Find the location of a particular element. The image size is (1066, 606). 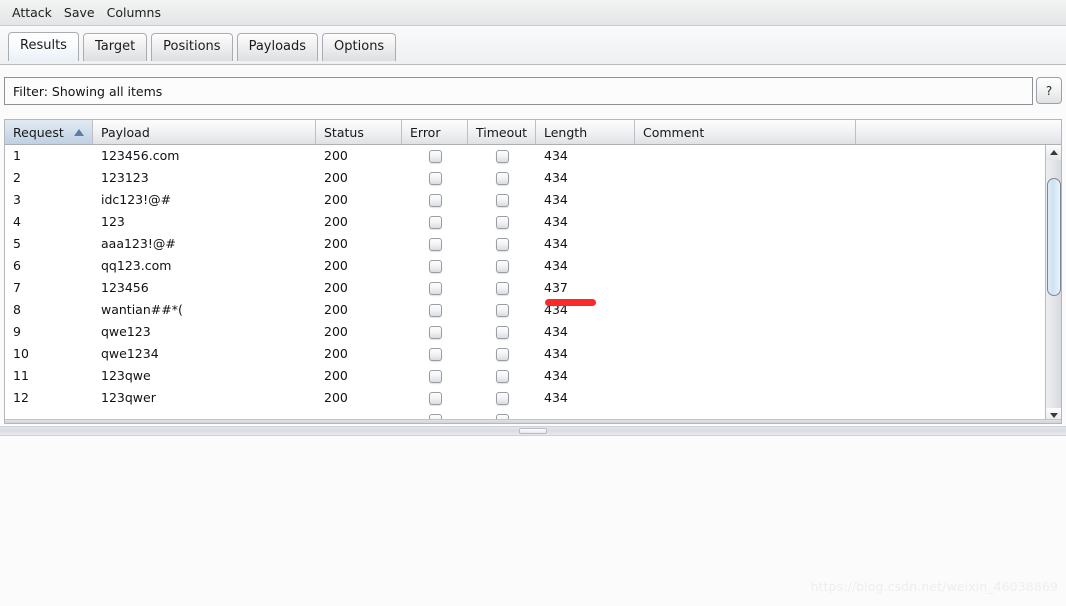

splitter-grip-handle is located at coordinates (533, 431).